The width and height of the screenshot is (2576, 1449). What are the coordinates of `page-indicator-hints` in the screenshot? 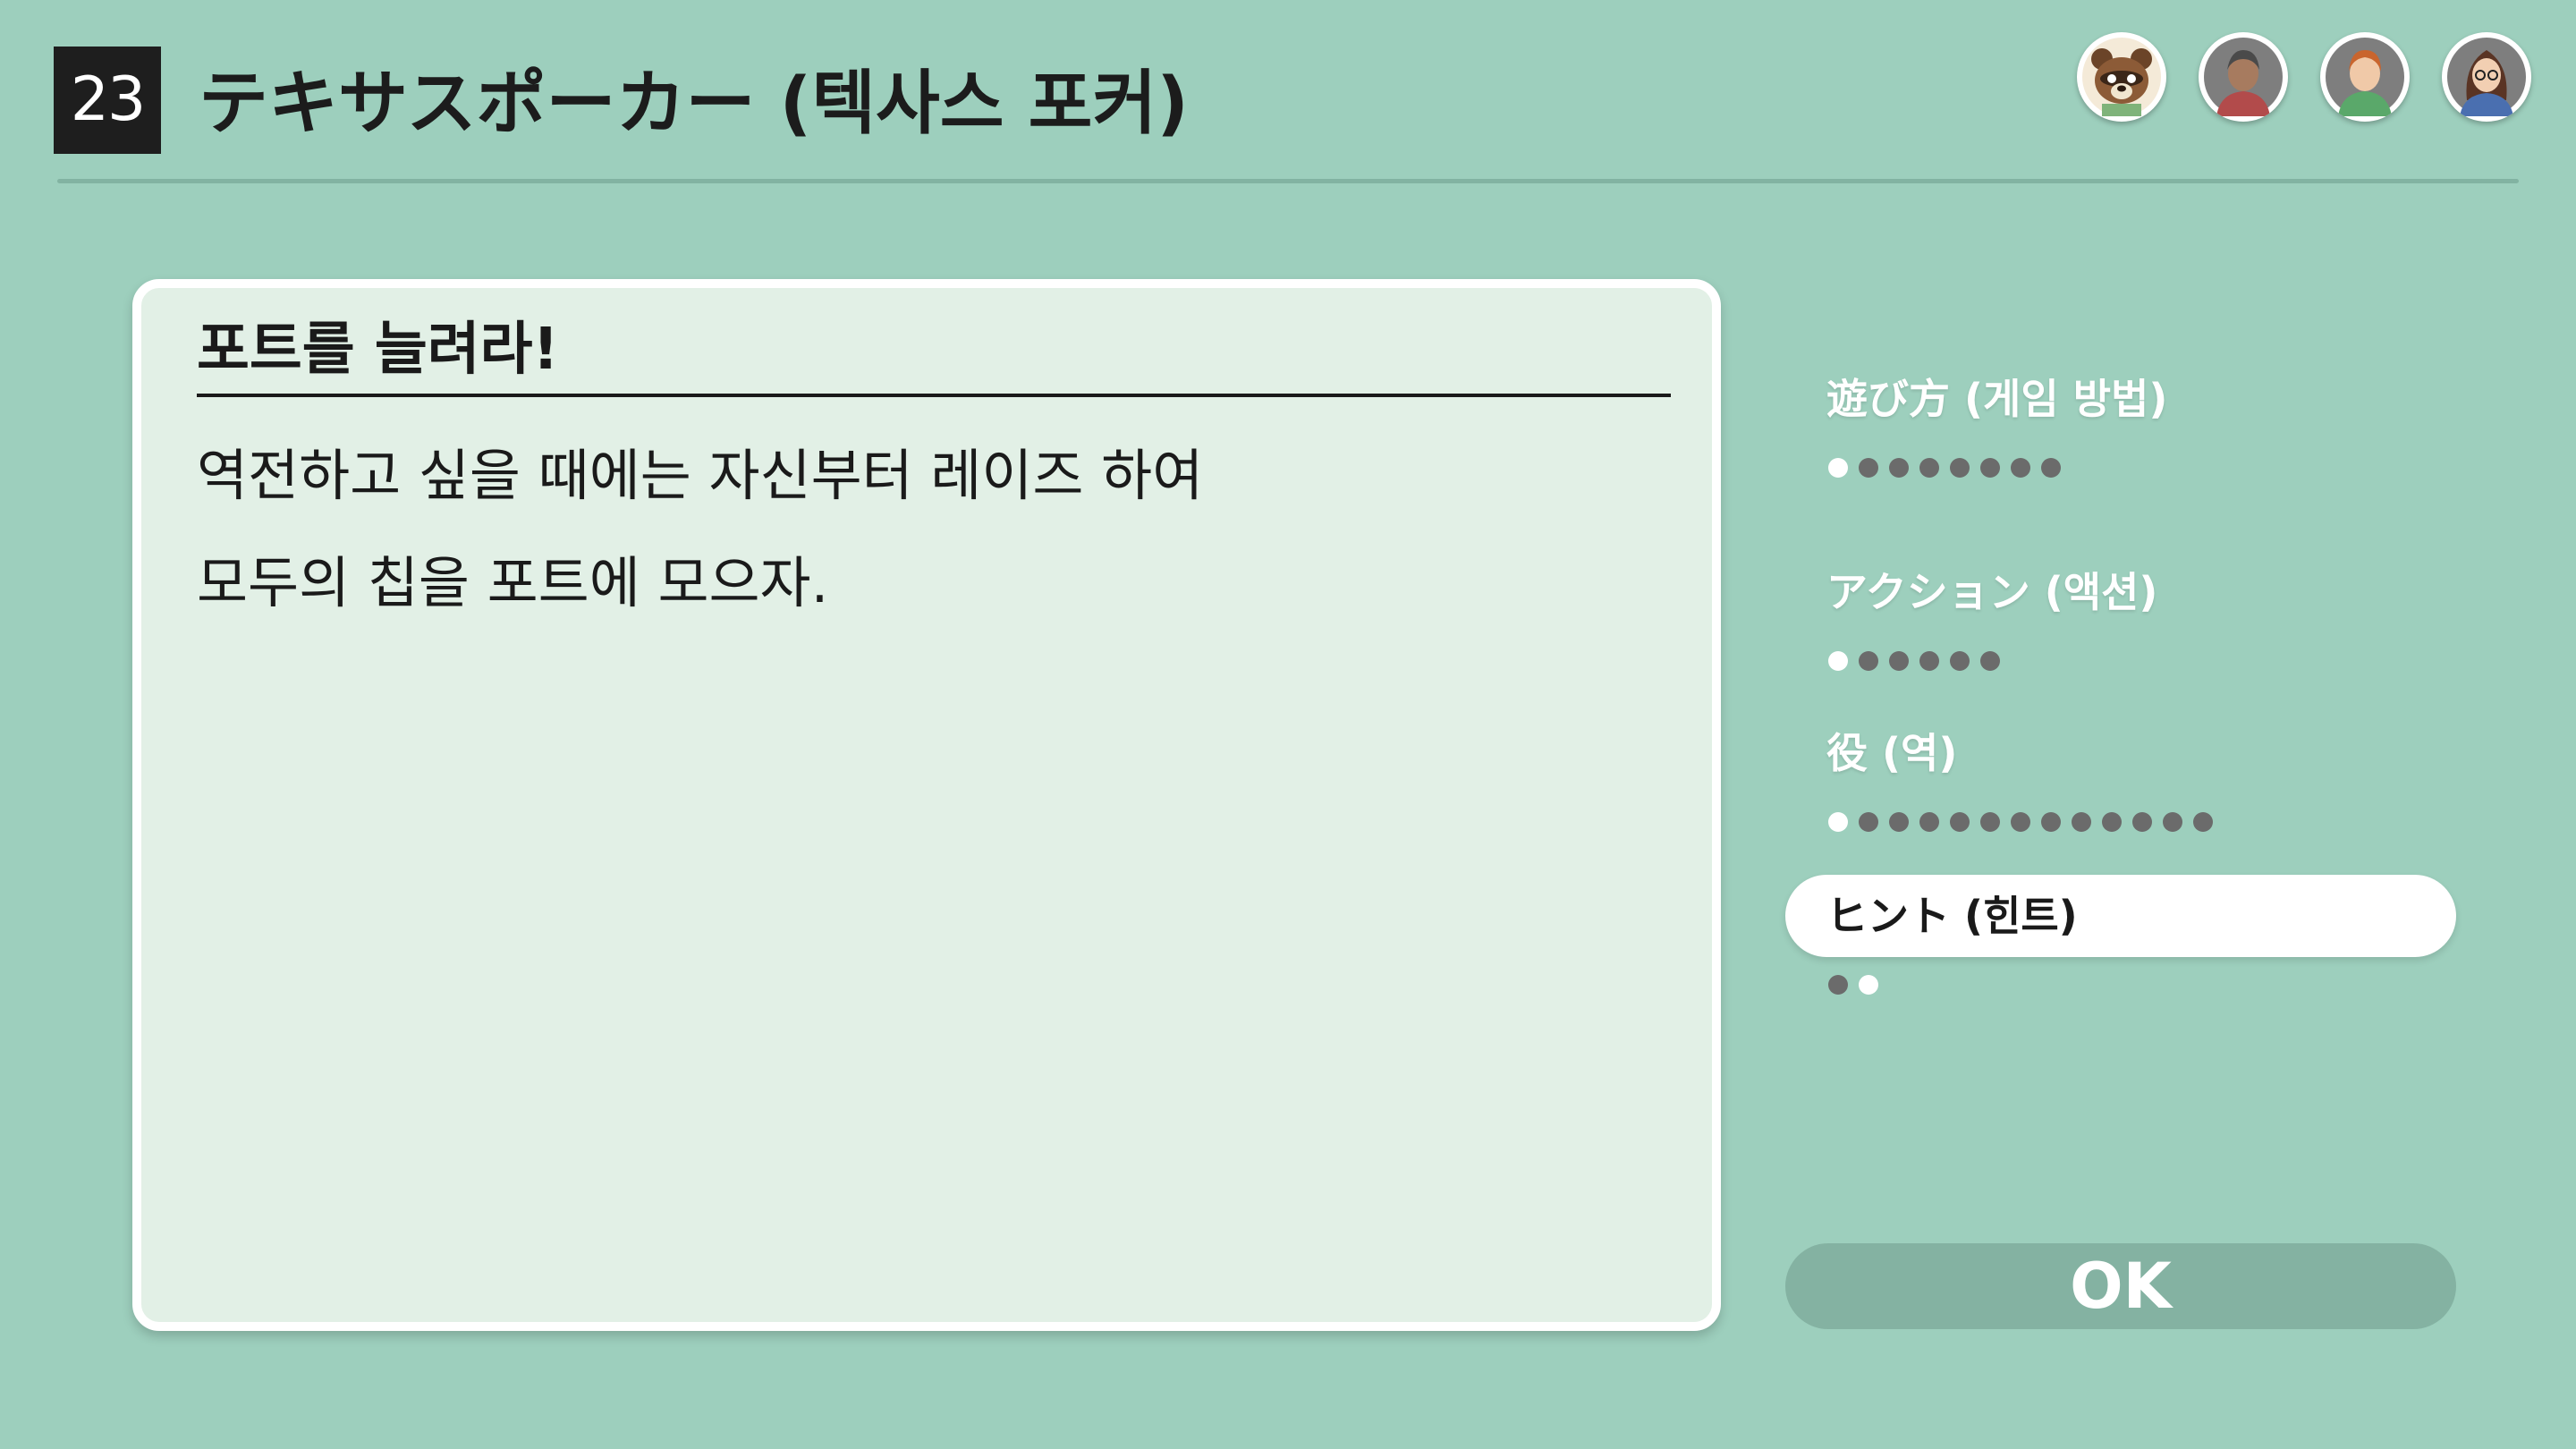 It's located at (1858, 988).